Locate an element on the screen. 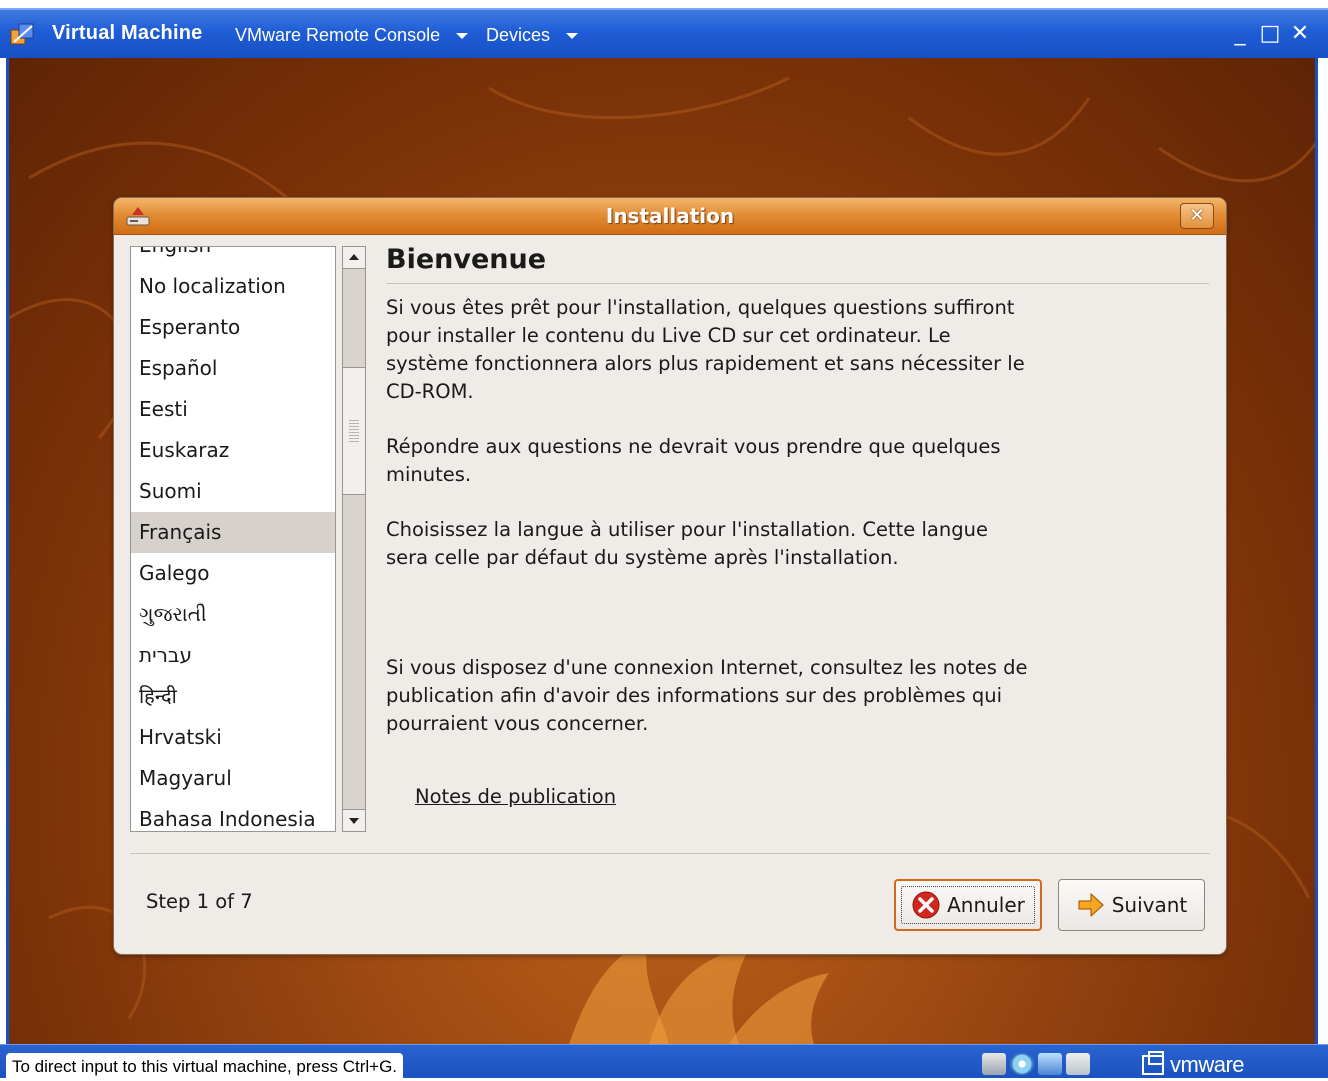 The width and height of the screenshot is (1328, 1081). arrow-right-icon is located at coordinates (1091, 905).